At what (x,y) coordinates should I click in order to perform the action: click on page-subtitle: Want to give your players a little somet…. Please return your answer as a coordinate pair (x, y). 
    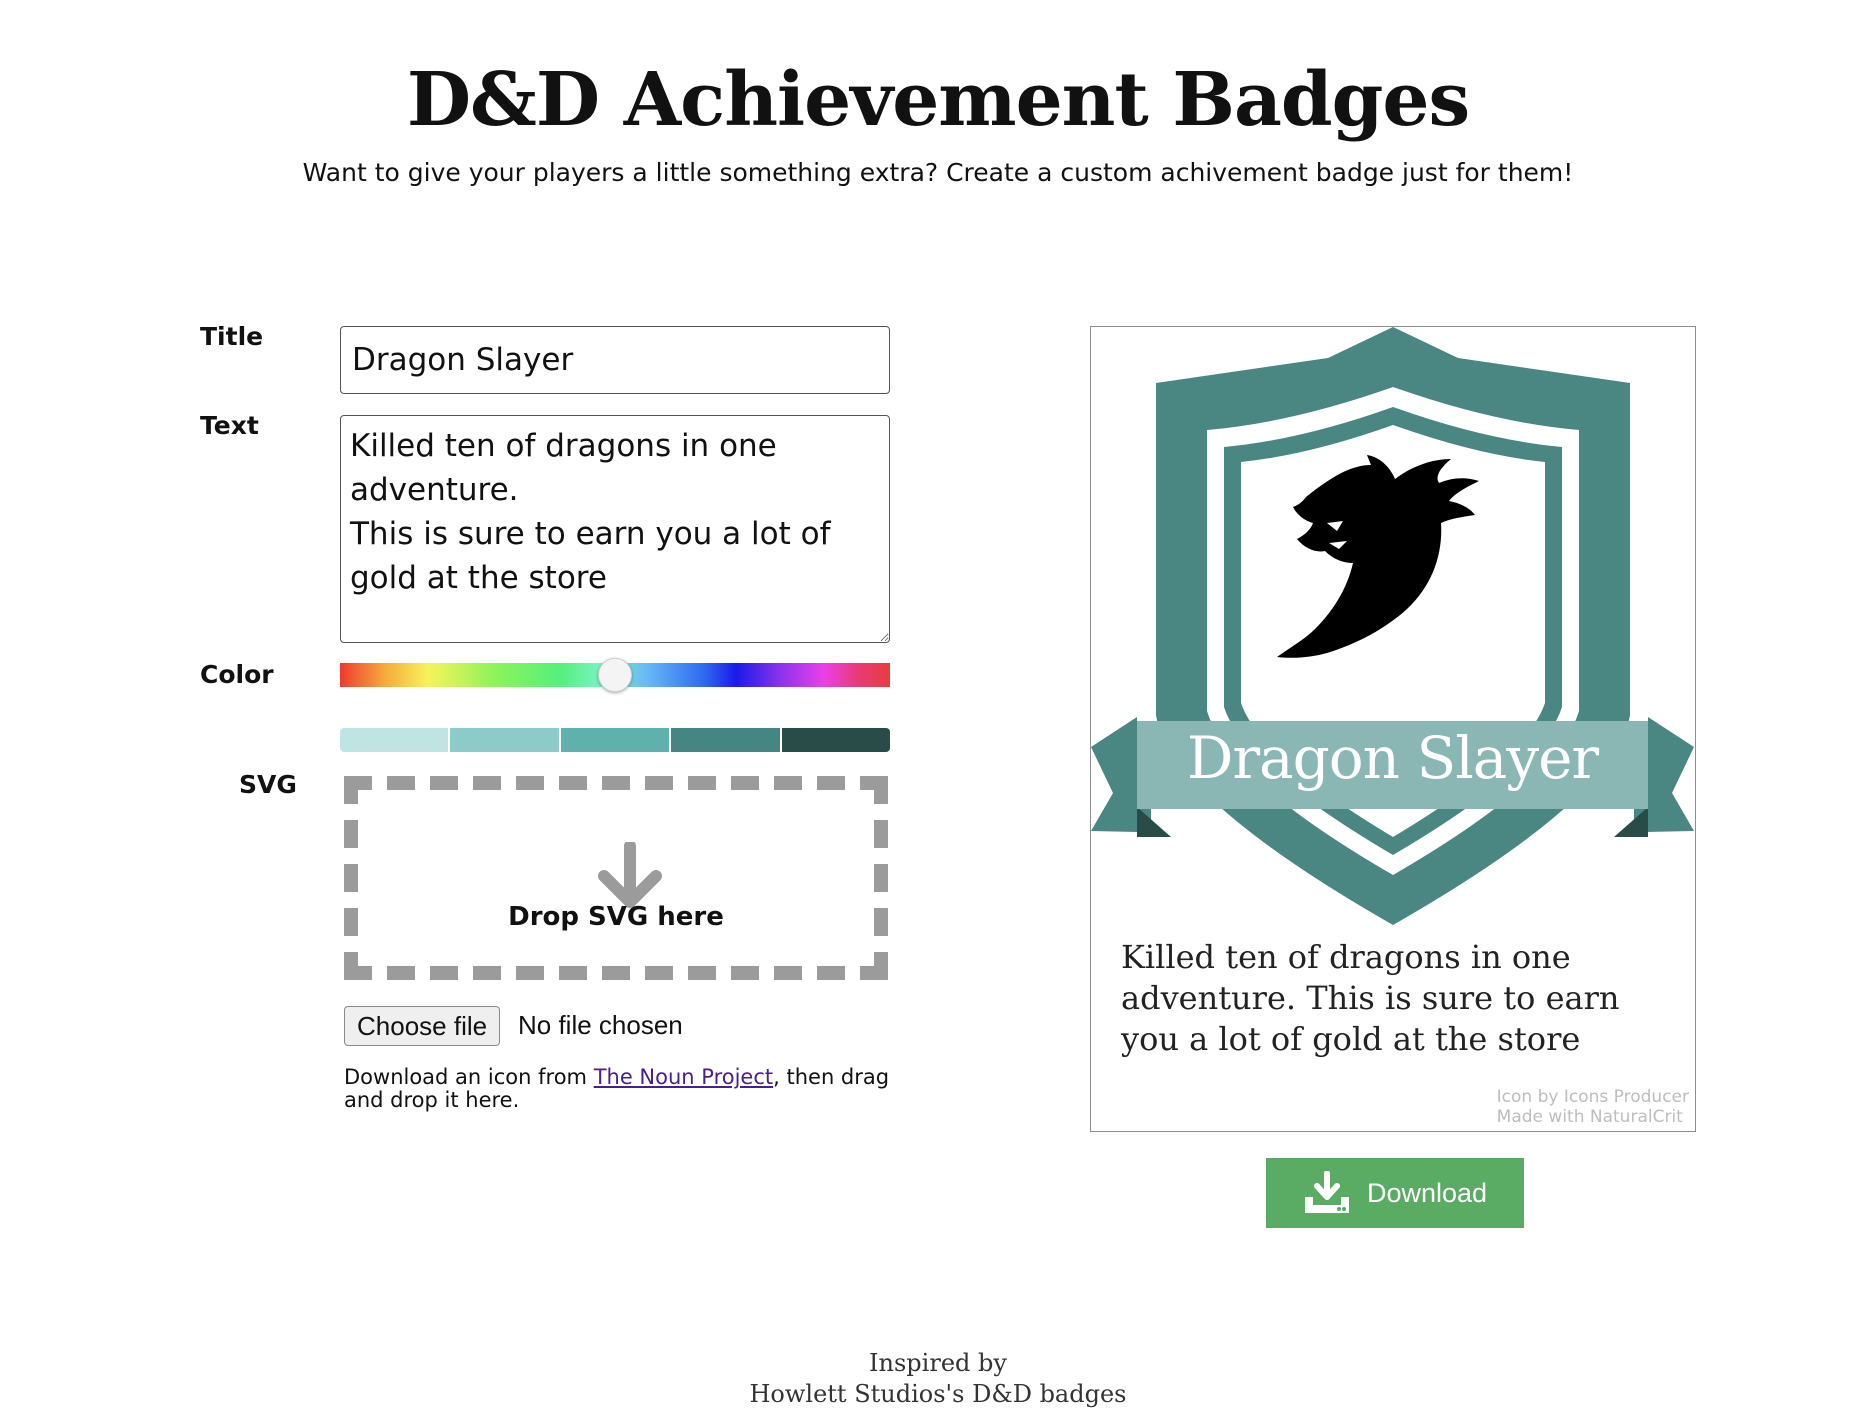
    Looking at the image, I should click on (938, 172).